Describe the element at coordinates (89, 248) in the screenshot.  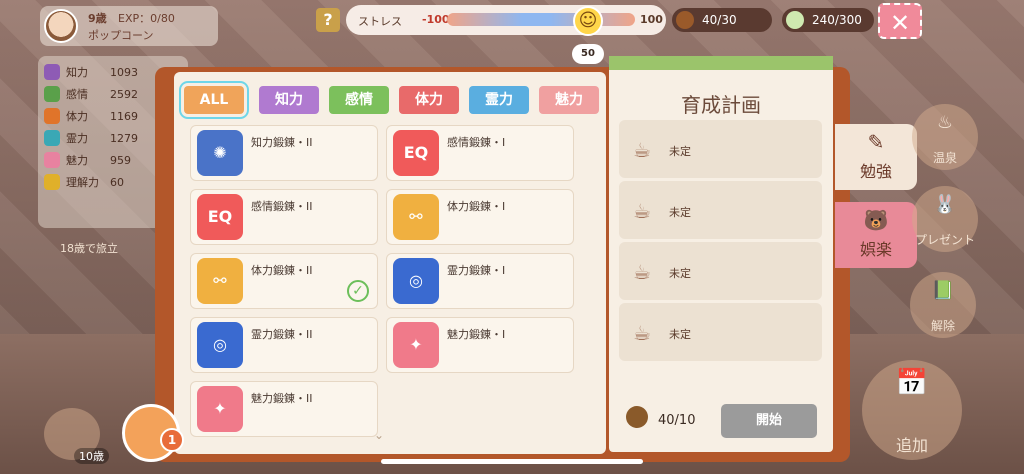
I see `age-notice: 18歳で旅立` at that location.